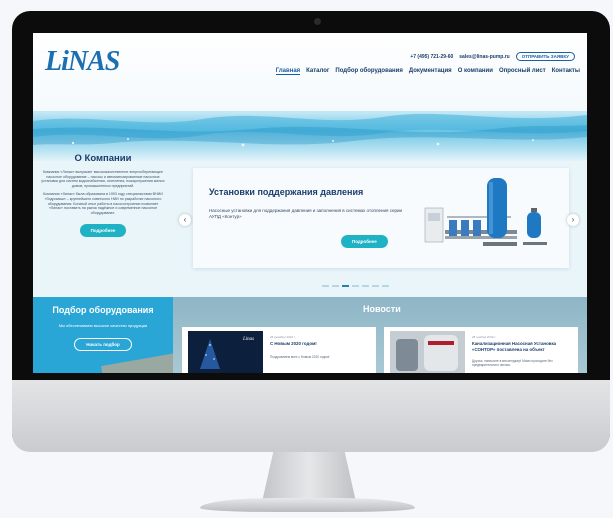  What do you see at coordinates (345, 286) in the screenshot?
I see `slider-dot-active` at bounding box center [345, 286].